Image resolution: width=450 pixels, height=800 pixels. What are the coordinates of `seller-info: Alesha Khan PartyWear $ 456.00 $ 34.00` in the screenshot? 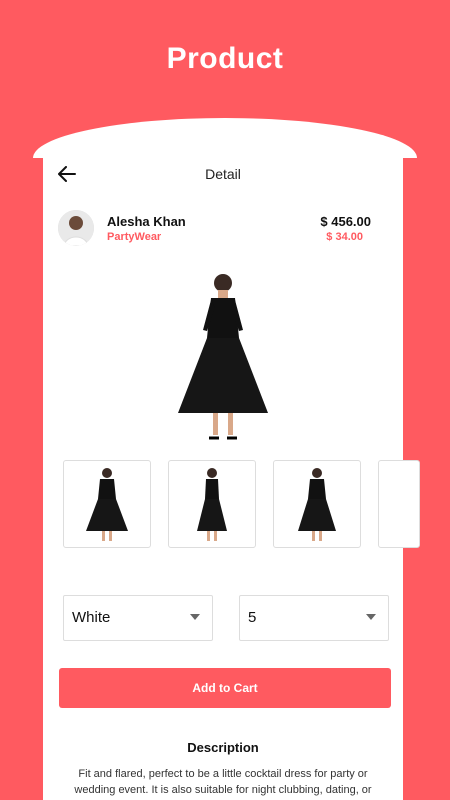 It's located at (223, 230).